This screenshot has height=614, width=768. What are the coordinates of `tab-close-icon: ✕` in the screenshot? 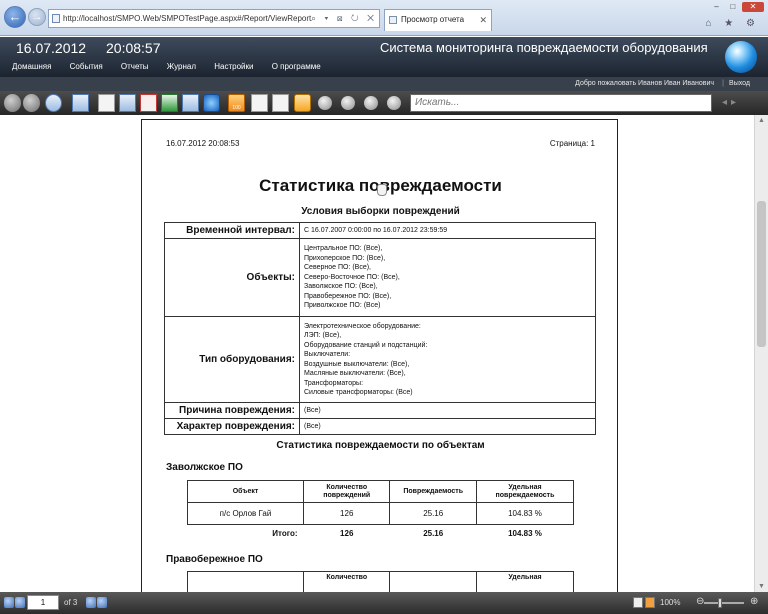 It's located at (483, 20).